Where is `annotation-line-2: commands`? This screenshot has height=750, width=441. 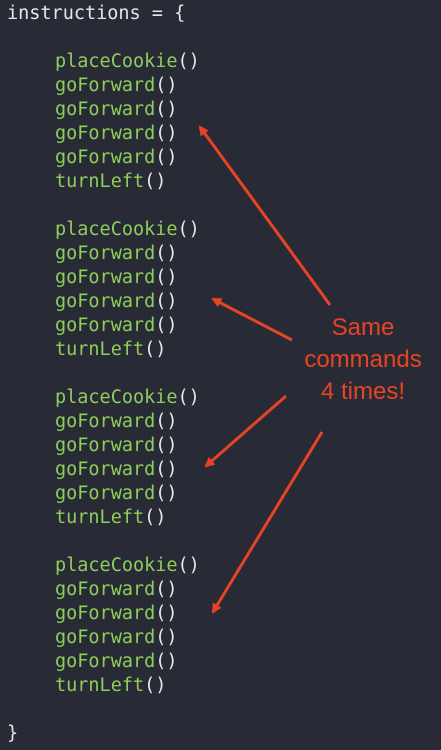
annotation-line-2: commands is located at coordinates (363, 359).